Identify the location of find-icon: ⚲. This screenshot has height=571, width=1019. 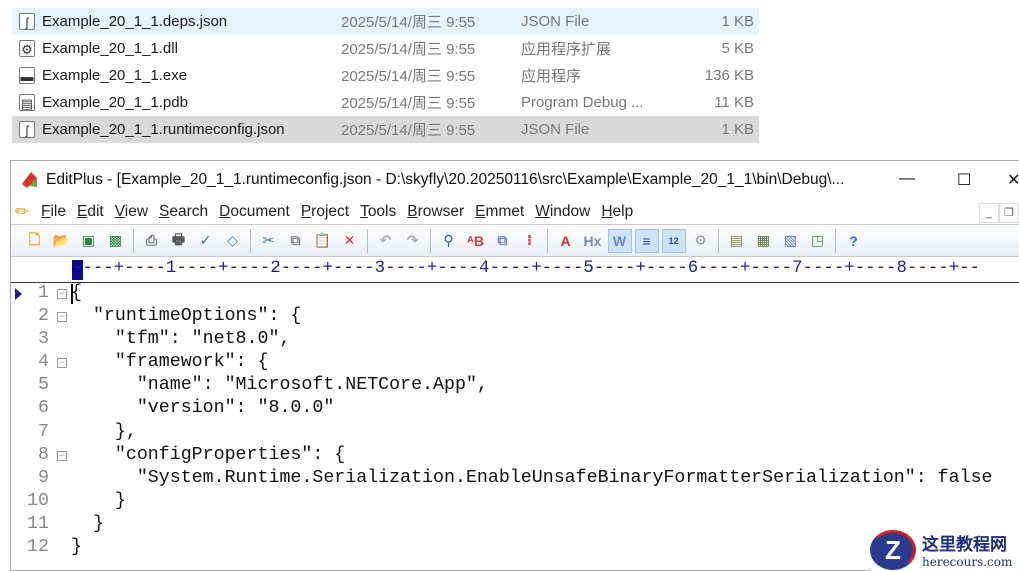
(449, 241).